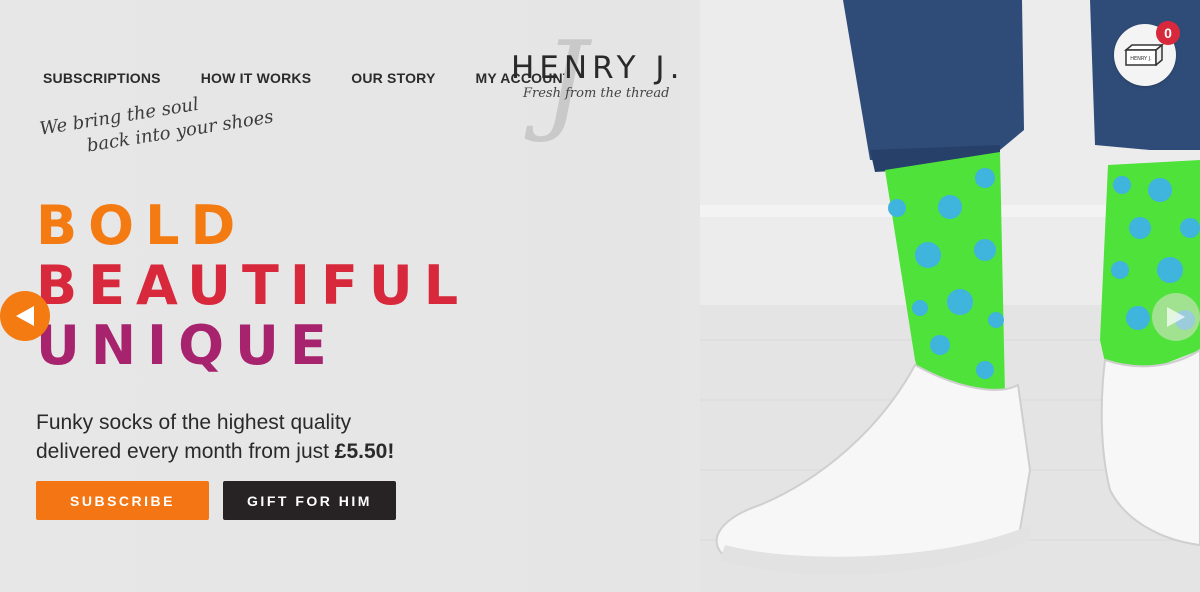 This screenshot has height=592, width=1200. Describe the element at coordinates (102, 78) in the screenshot. I see `nav-subscriptions: SUBSCRIPTIONS` at that location.